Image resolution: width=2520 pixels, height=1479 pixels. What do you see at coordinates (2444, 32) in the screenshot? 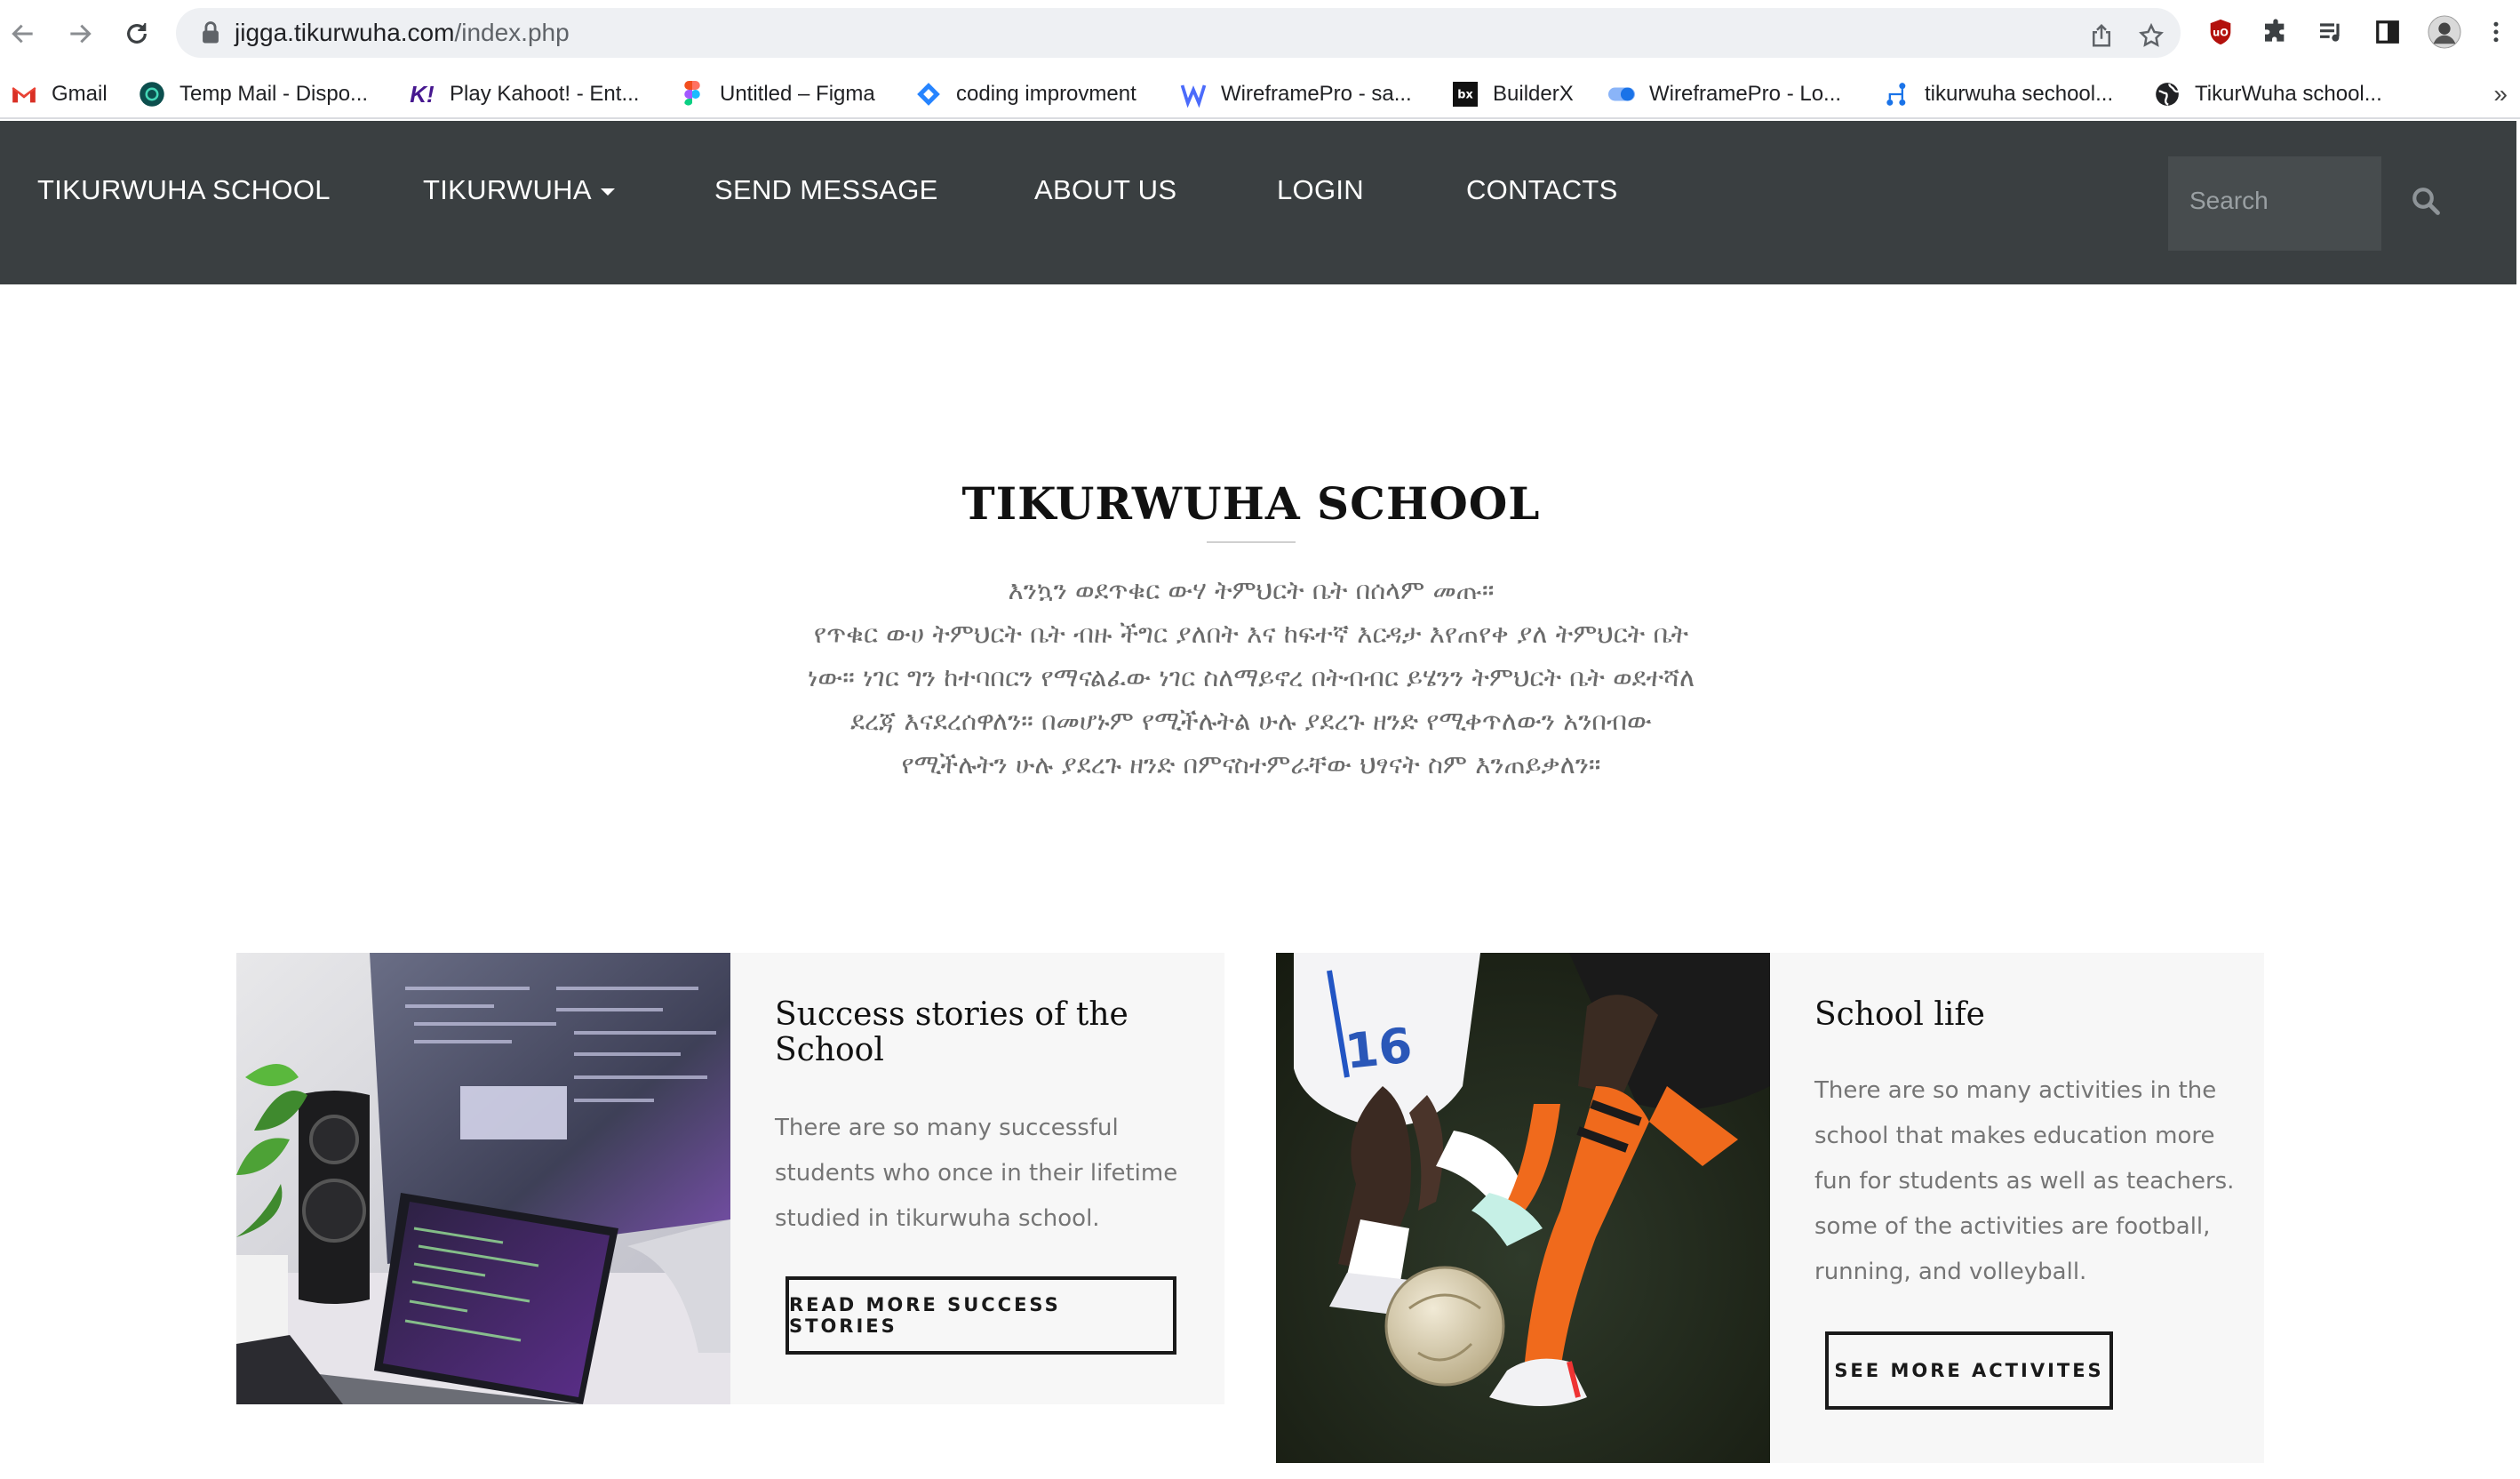
I see `profile-avatar` at bounding box center [2444, 32].